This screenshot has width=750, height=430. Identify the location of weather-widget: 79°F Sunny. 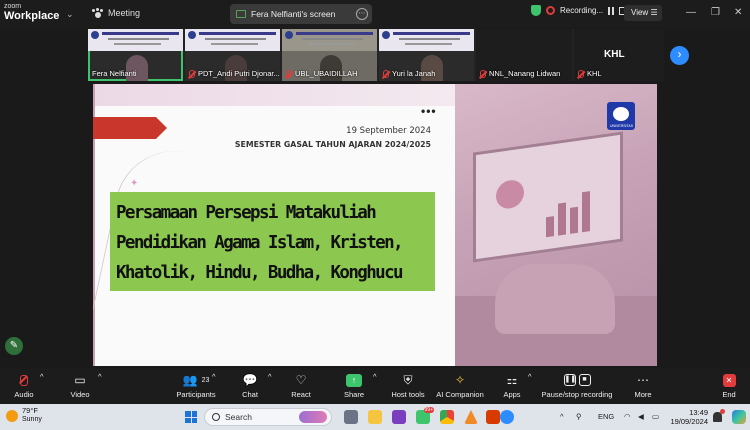
(24, 415).